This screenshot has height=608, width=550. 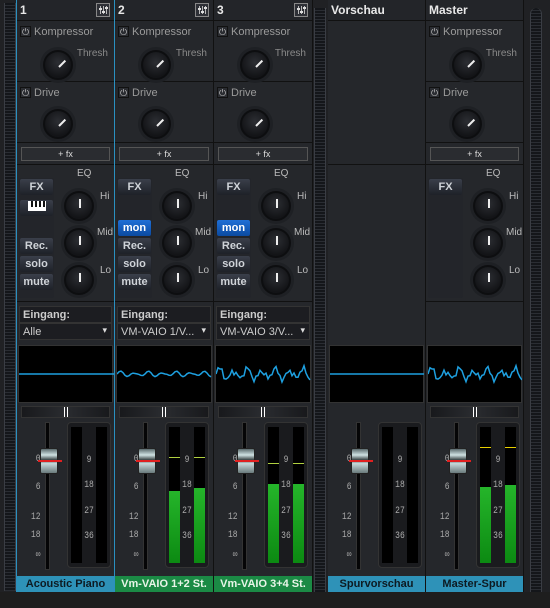 I want to click on fader-area: 061218∞ 9182736, so click(x=164, y=496).